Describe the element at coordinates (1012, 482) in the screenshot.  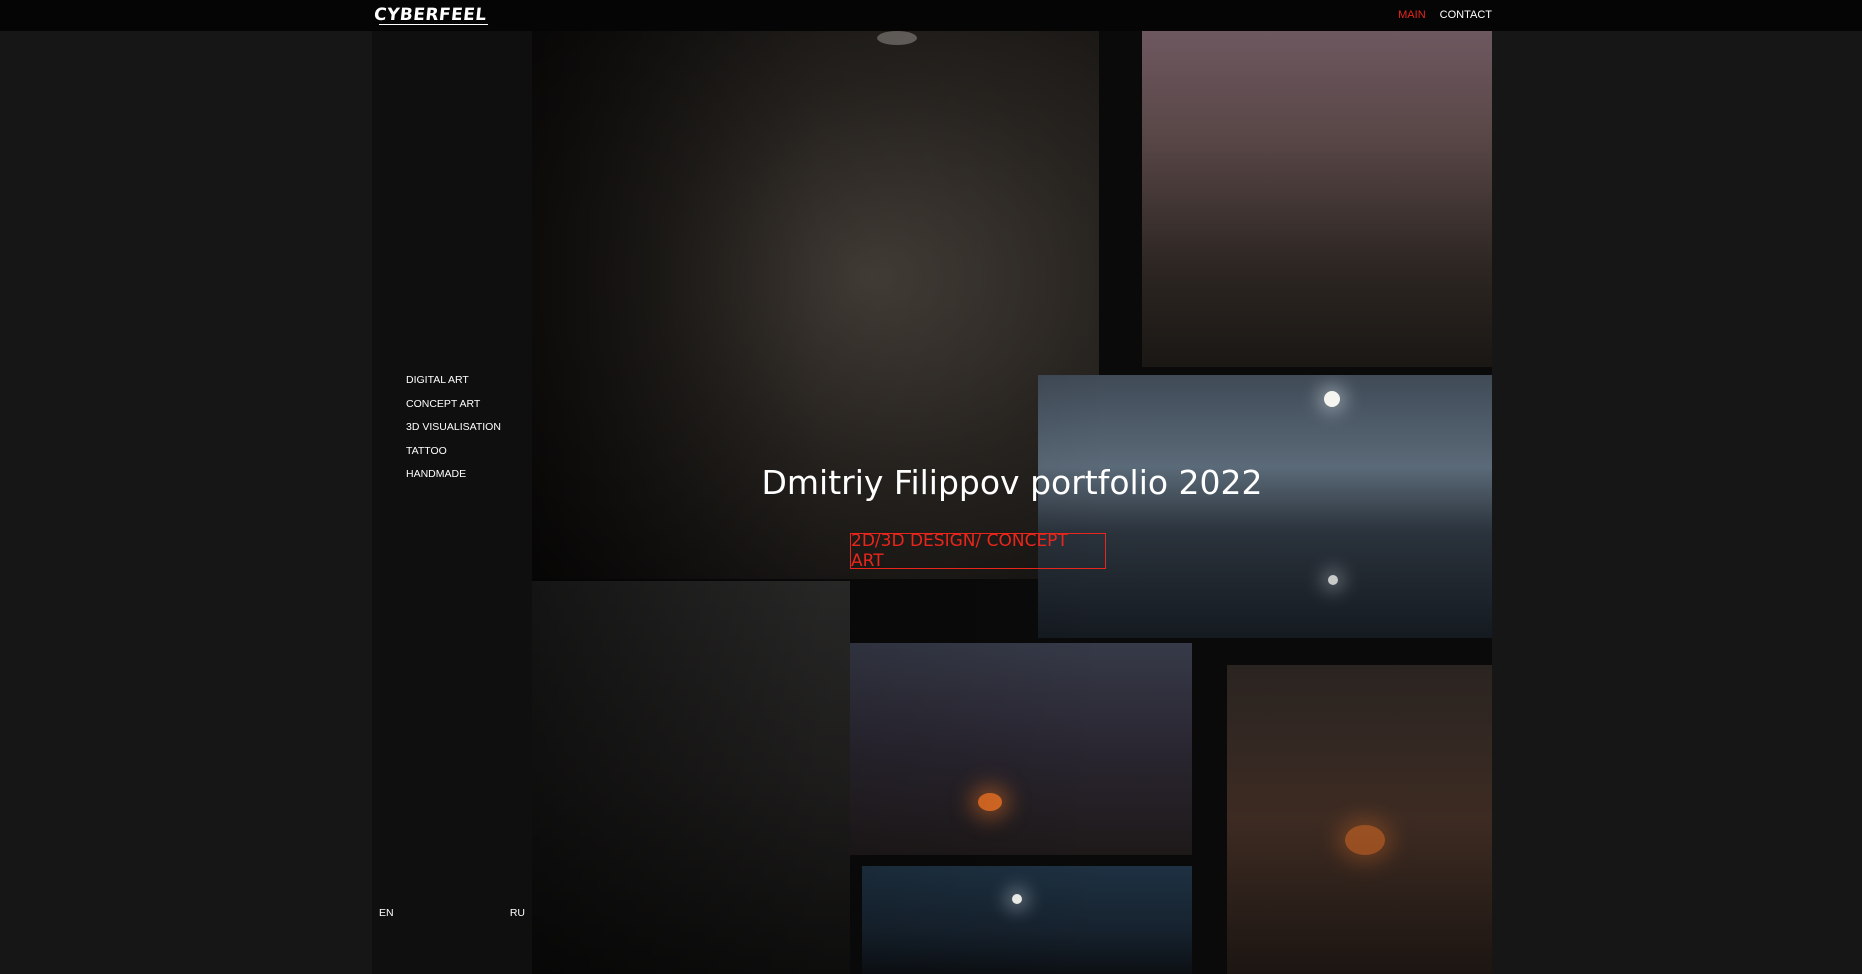
I see `page-title: Dmitriy Filippov portfolio 2022` at that location.